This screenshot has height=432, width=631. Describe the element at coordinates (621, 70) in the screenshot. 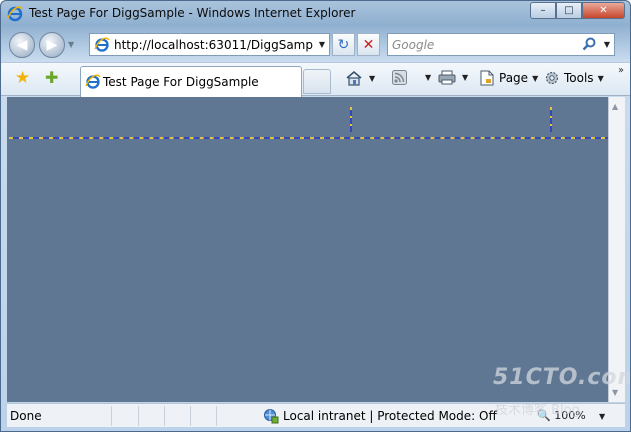

I see `toolbar-overflow-chevron-icon: ››` at that location.